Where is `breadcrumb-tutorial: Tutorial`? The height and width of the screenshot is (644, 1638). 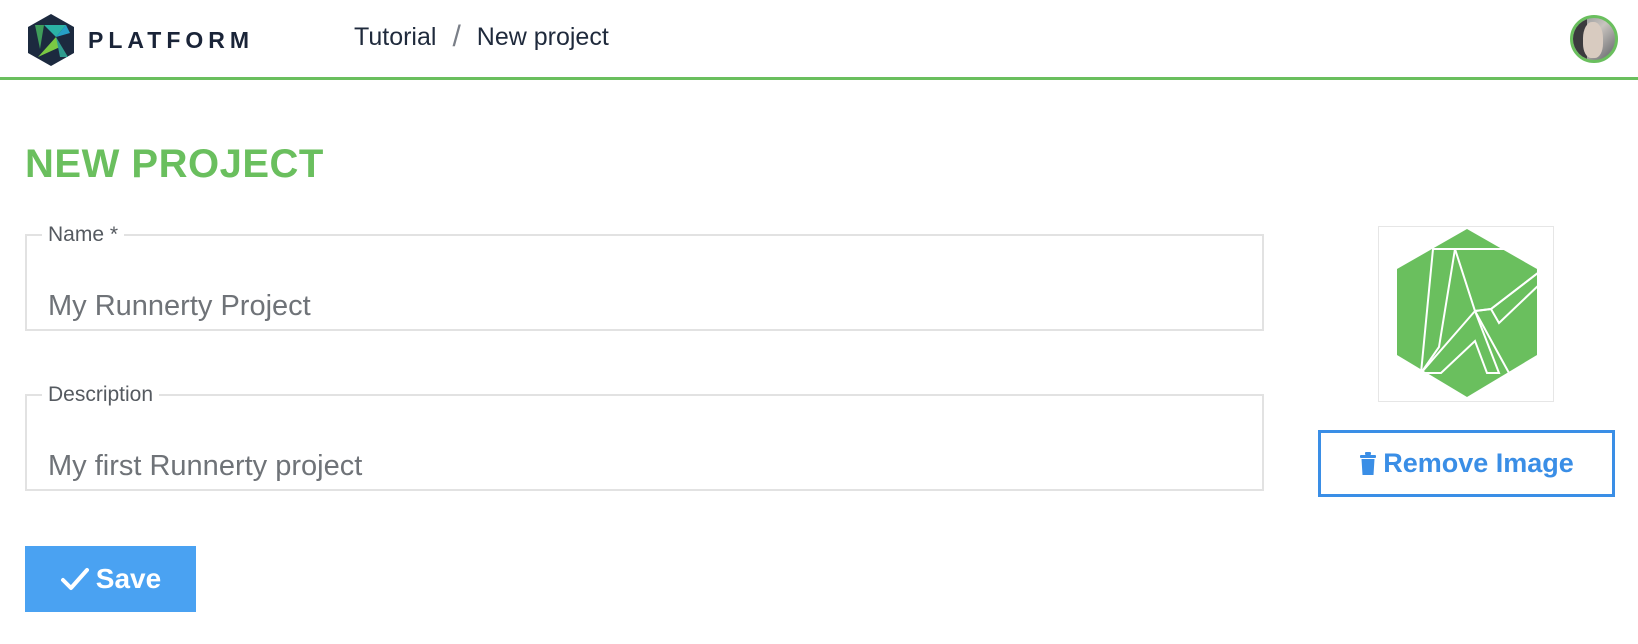 breadcrumb-tutorial: Tutorial is located at coordinates (395, 37).